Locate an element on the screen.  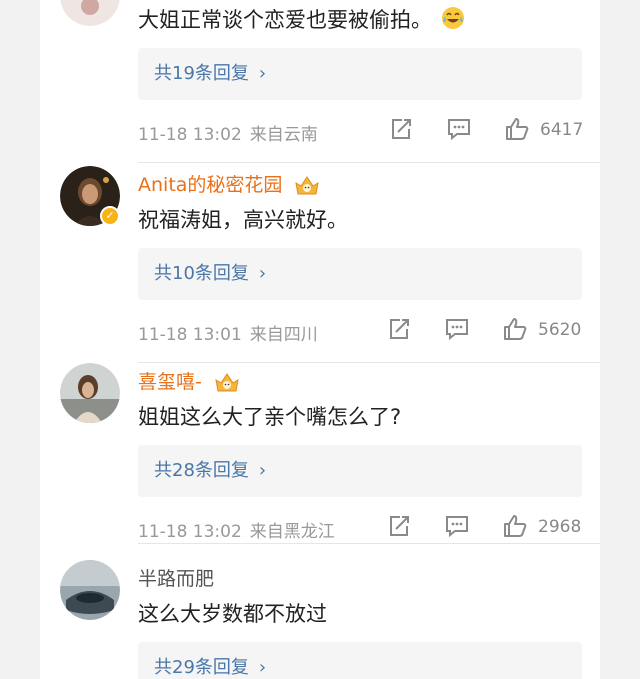
replies-label: 共10条回复 is located at coordinates (201, 273).